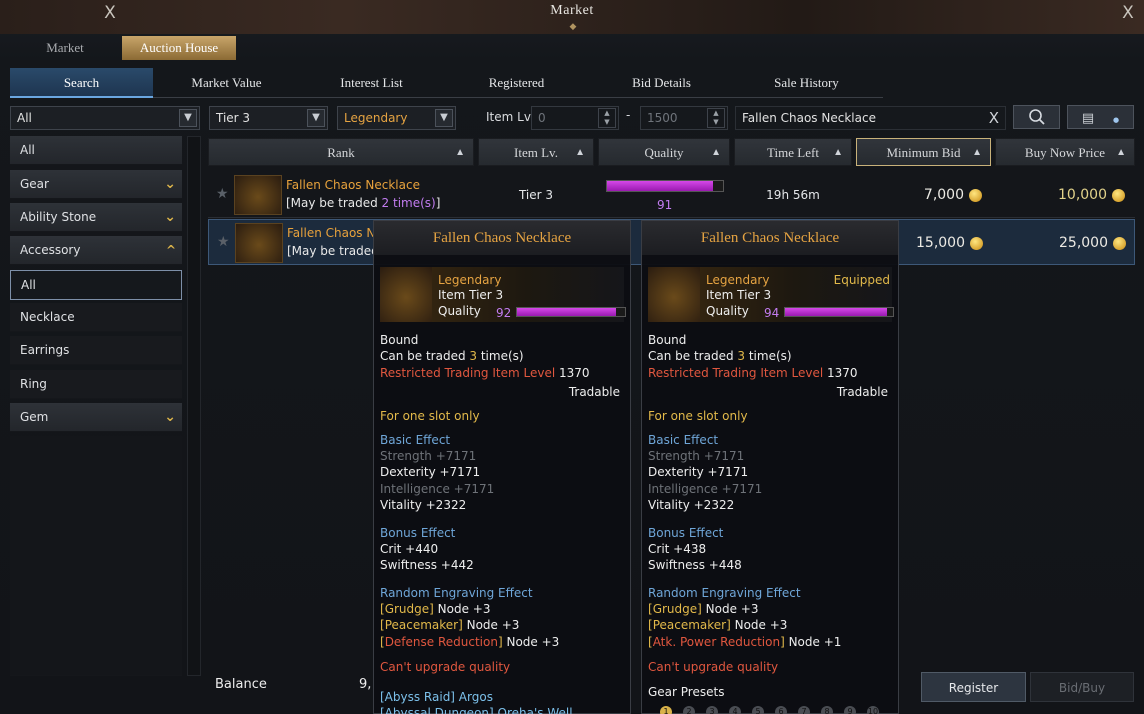 Image resolution: width=1144 pixels, height=714 pixels. What do you see at coordinates (462, 609) in the screenshot?
I see `engraving-node: Node +3` at bounding box center [462, 609].